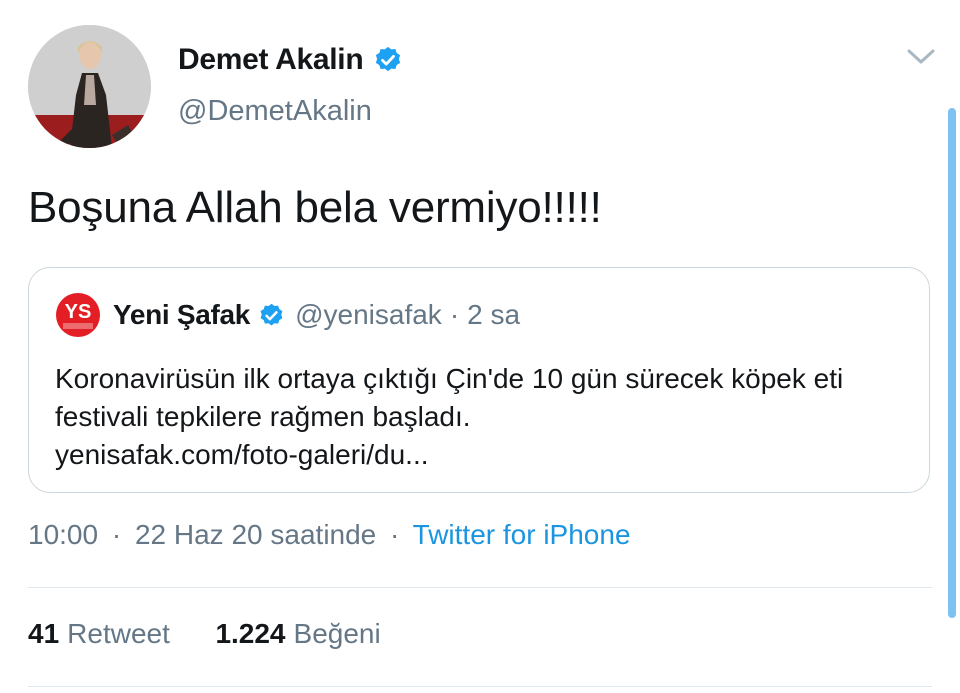  I want to click on yeni-safak-logo: YS, so click(78, 315).